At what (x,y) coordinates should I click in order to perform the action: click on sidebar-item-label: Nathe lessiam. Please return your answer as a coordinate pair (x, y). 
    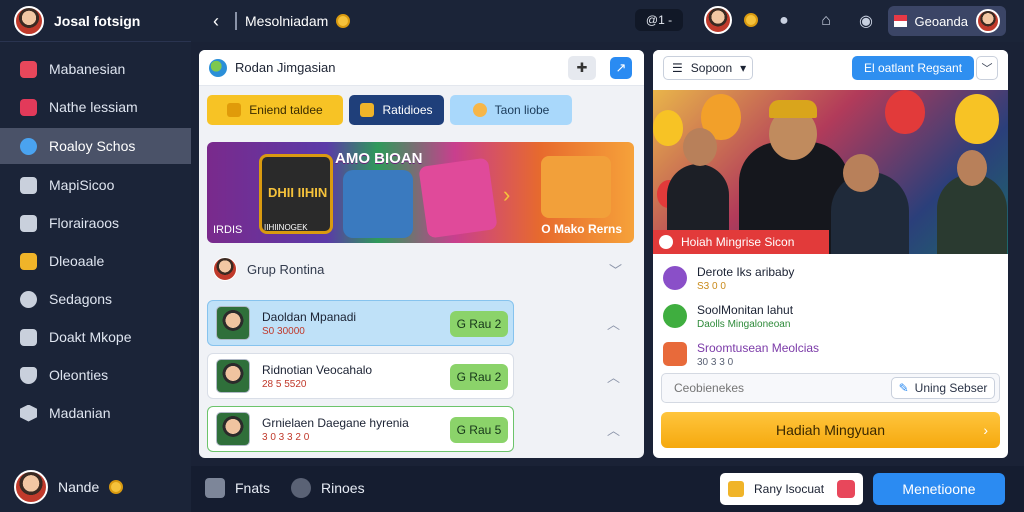
    Looking at the image, I should click on (93, 107).